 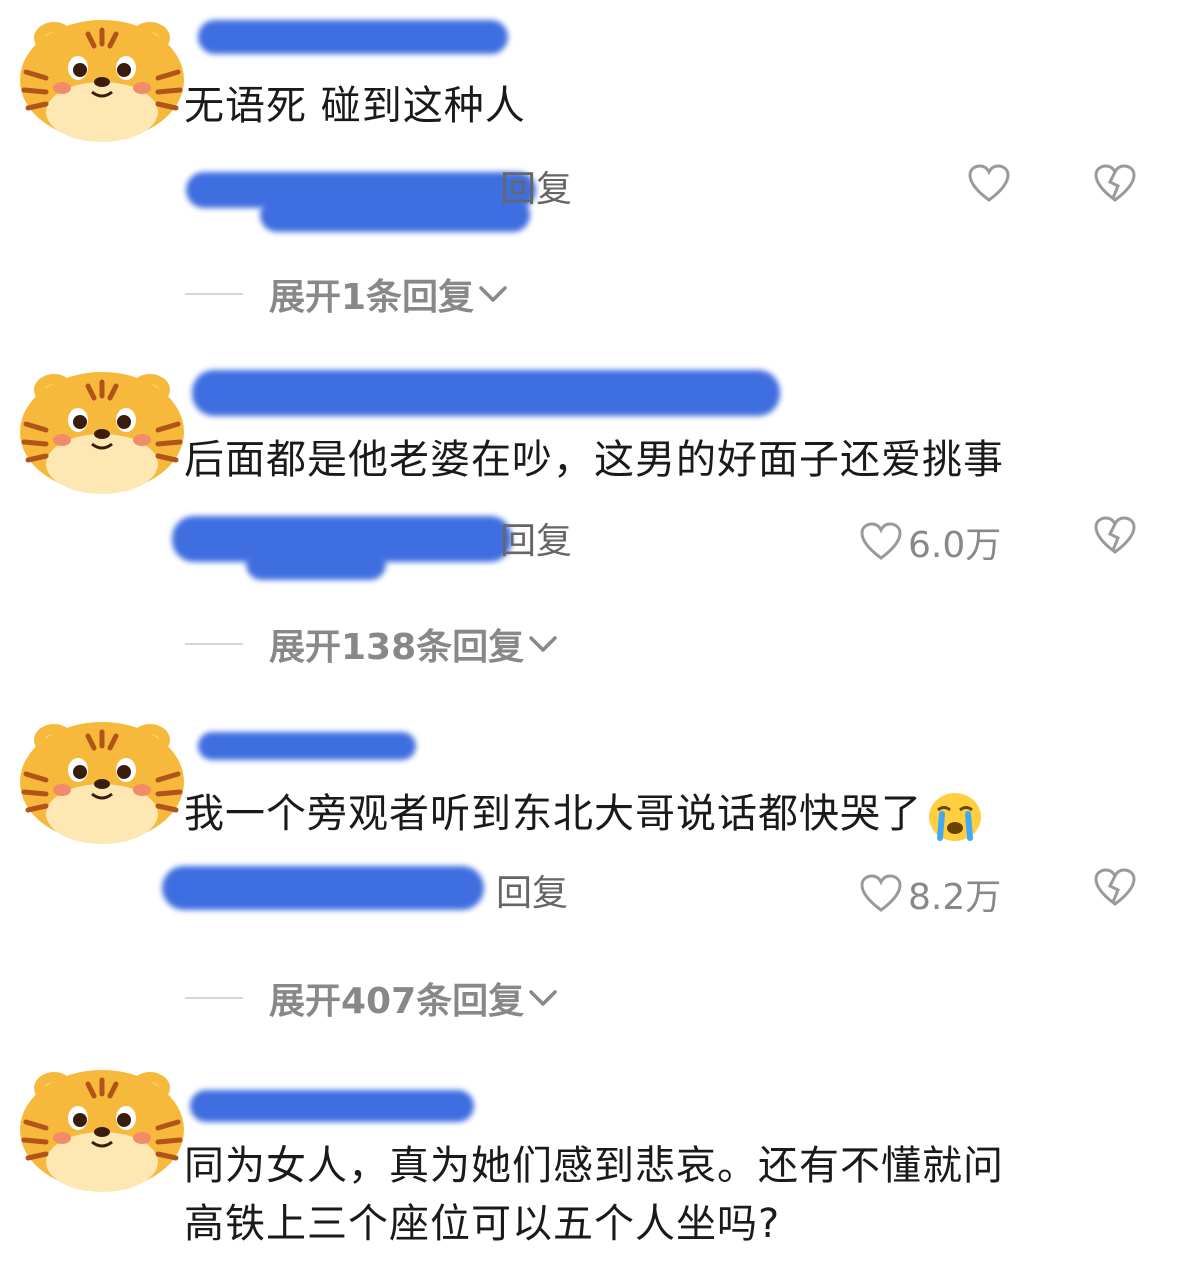 I want to click on expand-label: 展开1条回复, so click(x=372, y=297).